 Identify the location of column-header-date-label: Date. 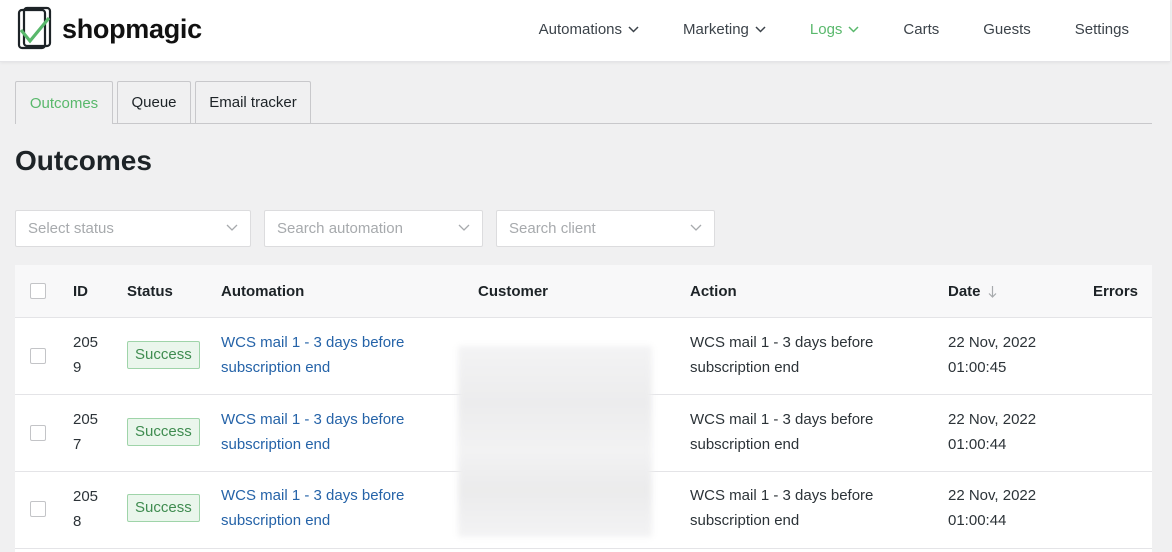
(964, 291).